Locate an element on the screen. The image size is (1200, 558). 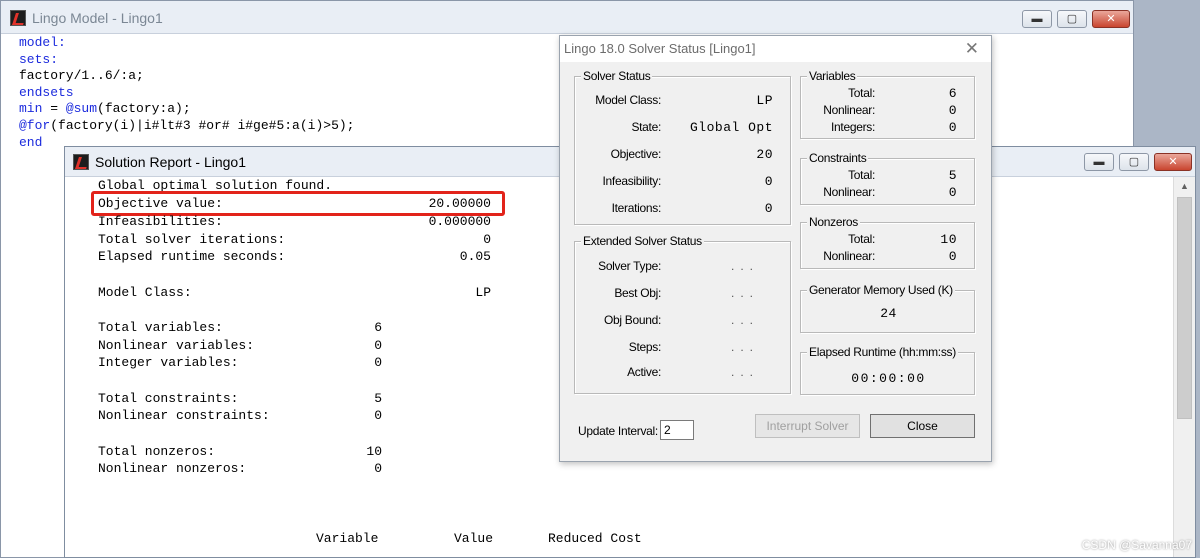
code-keyword: sets: is located at coordinates (39, 59).